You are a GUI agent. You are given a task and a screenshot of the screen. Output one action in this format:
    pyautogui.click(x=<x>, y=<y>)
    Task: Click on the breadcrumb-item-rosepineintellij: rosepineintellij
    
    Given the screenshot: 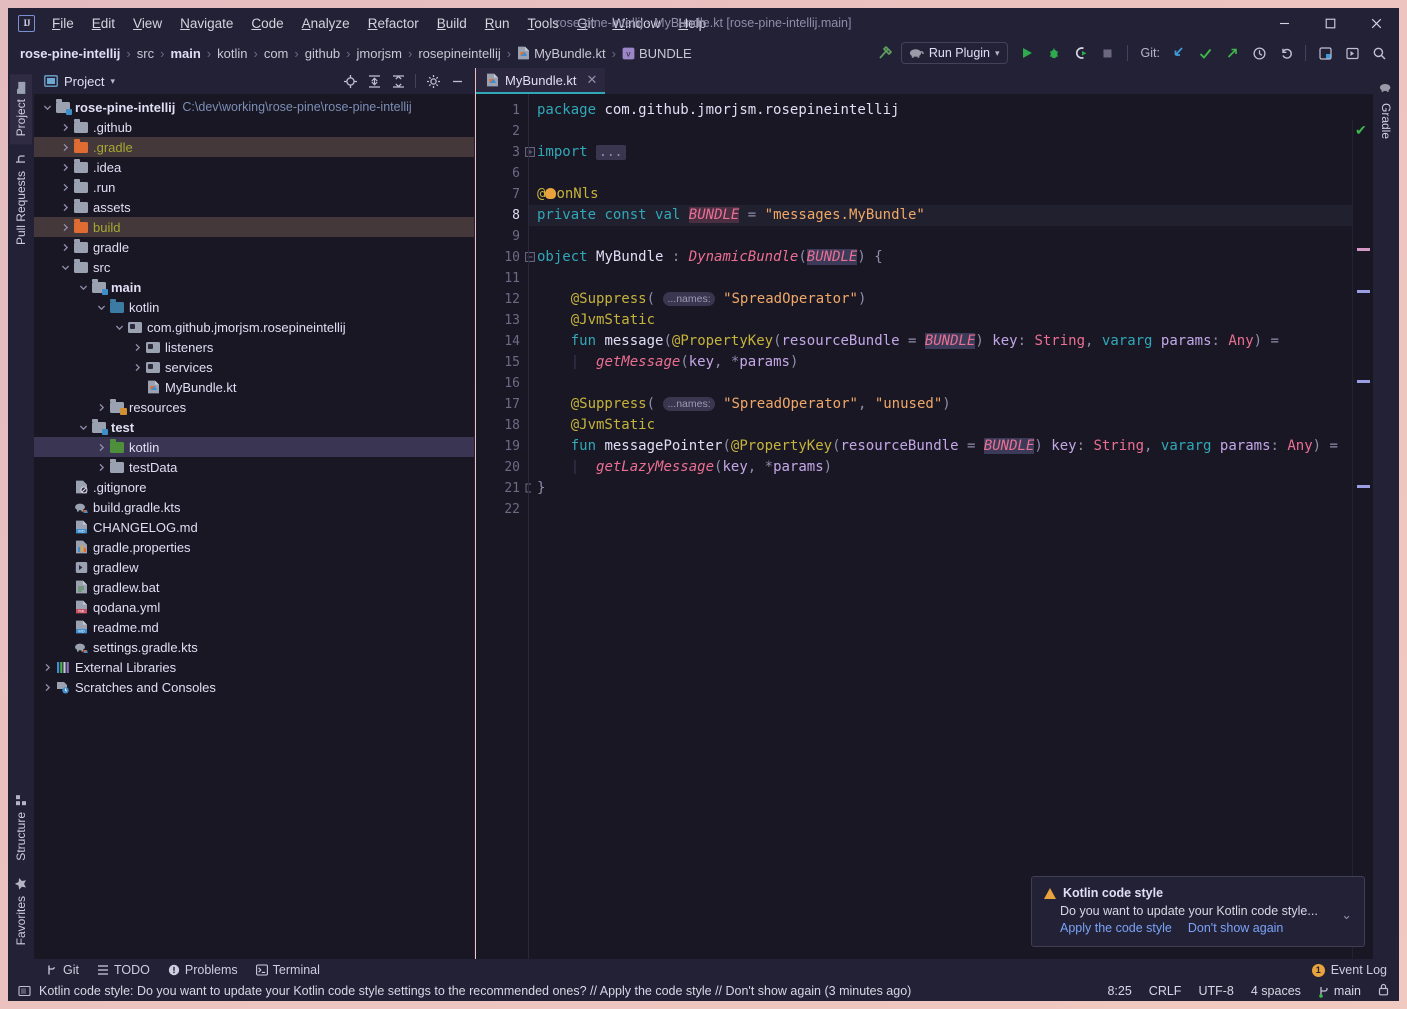 What is the action you would take?
    pyautogui.click(x=459, y=53)
    